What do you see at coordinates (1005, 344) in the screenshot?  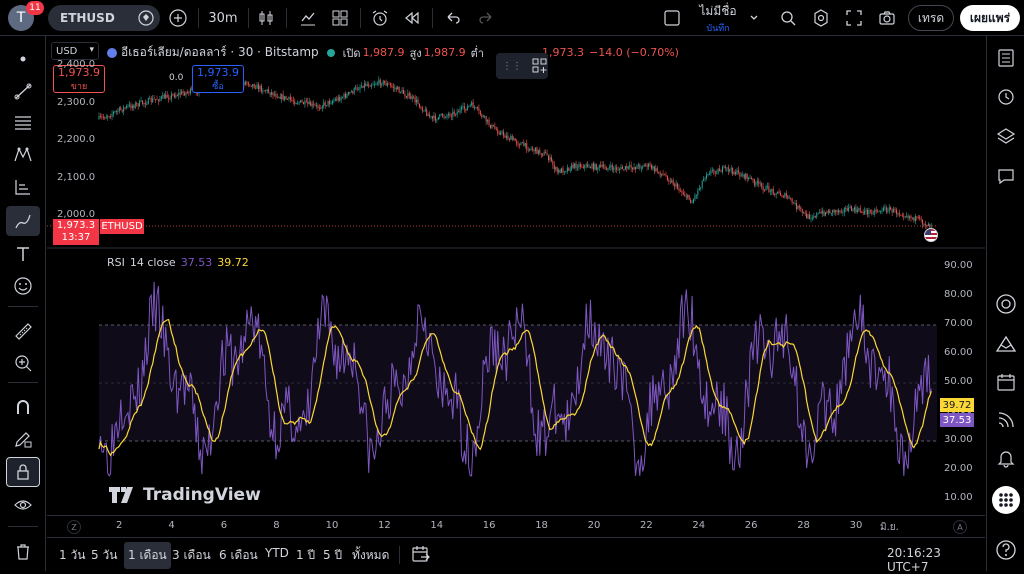 I see `pine-button` at bounding box center [1005, 344].